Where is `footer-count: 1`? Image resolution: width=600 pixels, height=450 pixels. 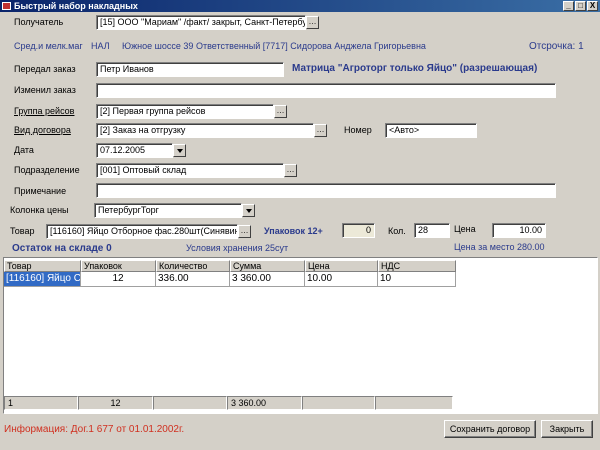
footer-count: 1 is located at coordinates (41, 403).